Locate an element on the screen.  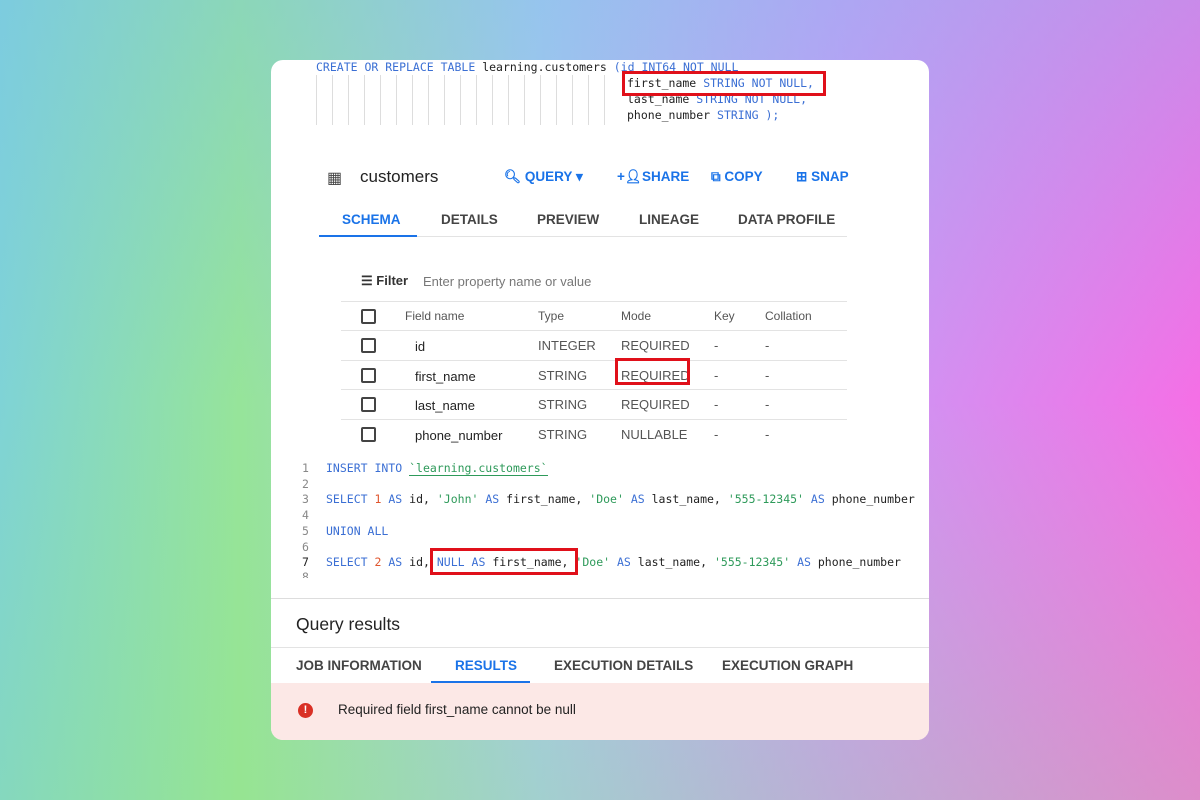
identifier: learning.customers is located at coordinates (544, 67).